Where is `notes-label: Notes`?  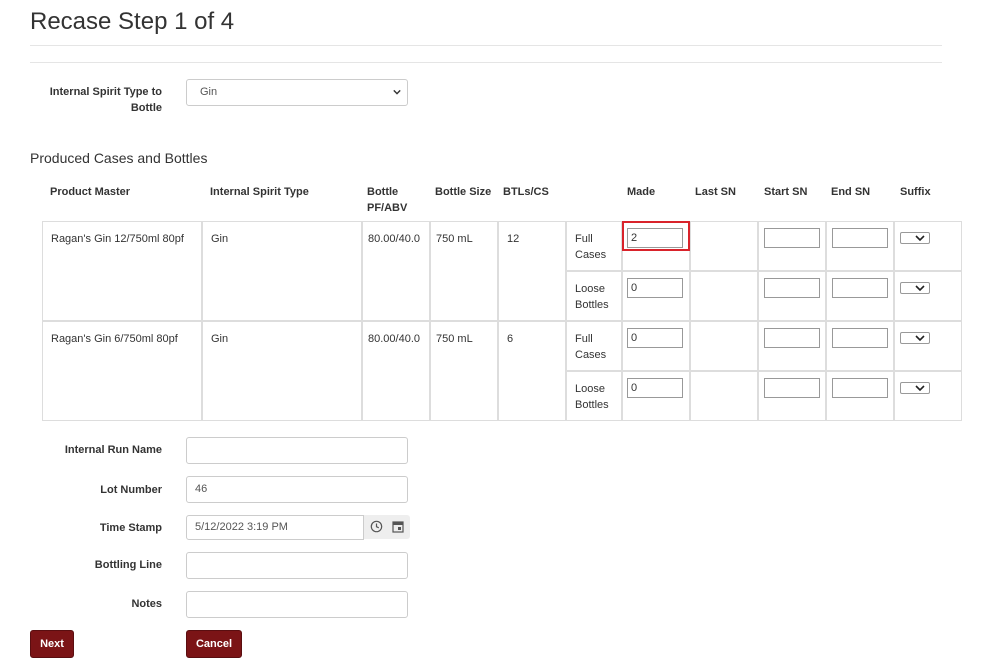
notes-label: Notes is located at coordinates (146, 604).